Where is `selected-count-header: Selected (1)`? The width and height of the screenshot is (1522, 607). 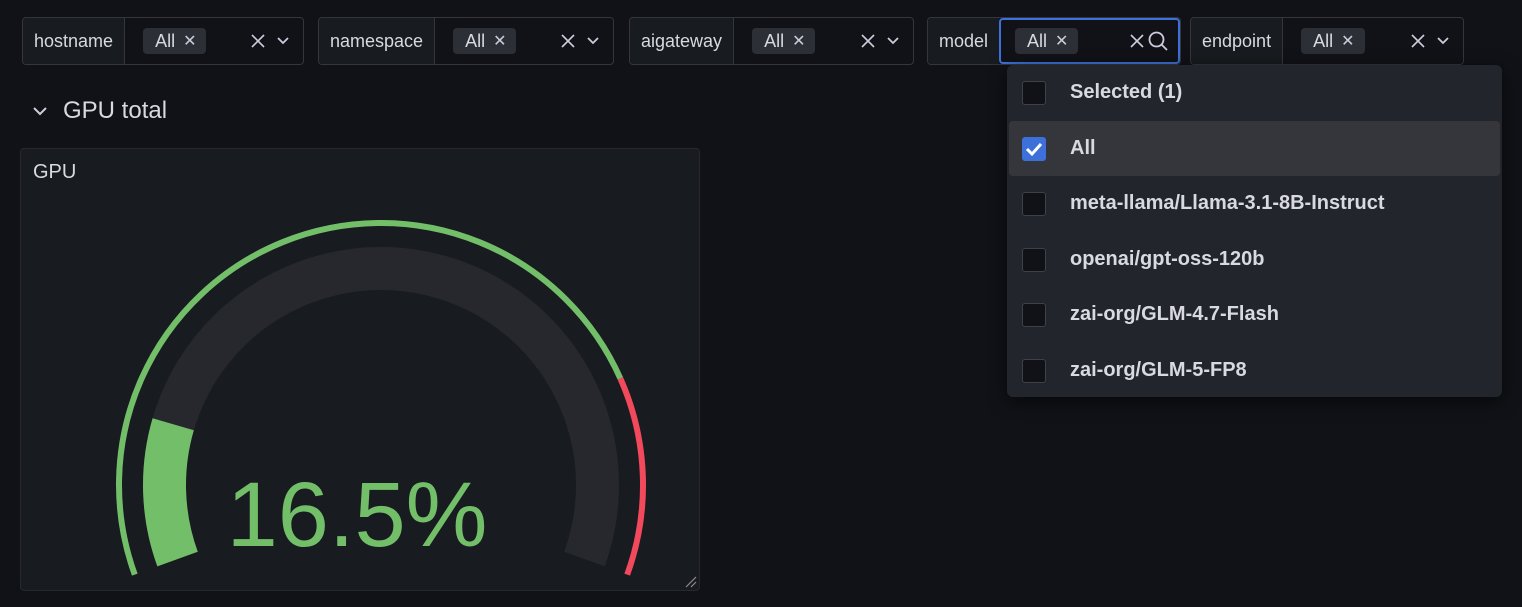
selected-count-header: Selected (1) is located at coordinates (1254, 92).